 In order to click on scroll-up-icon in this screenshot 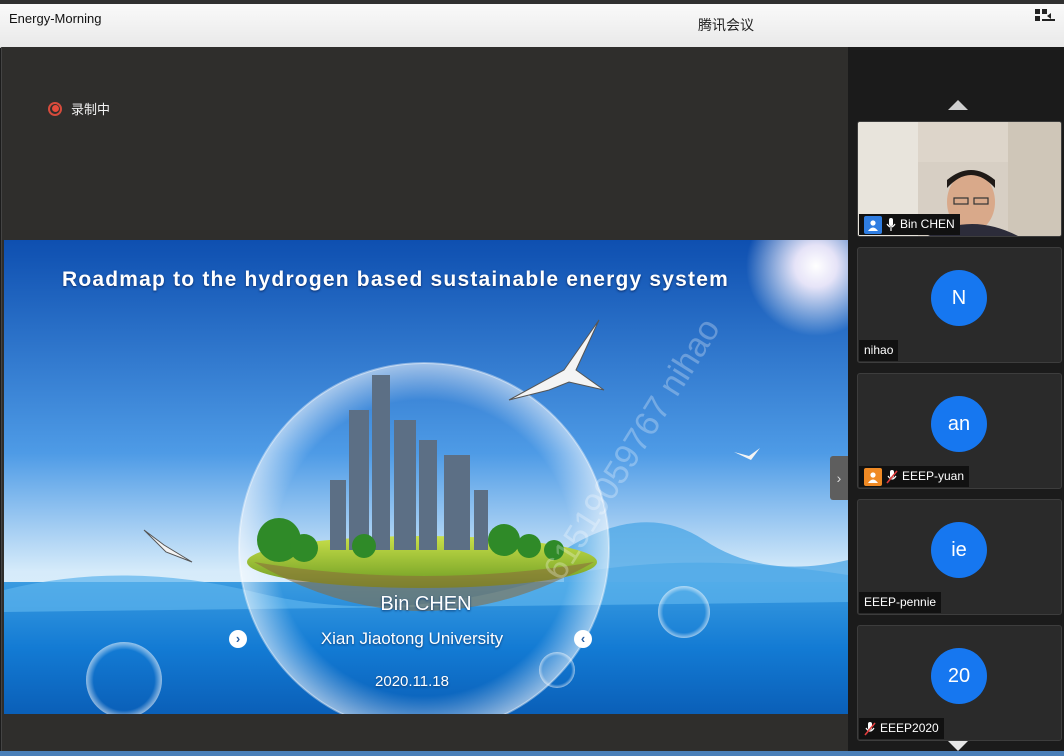, I will do `click(958, 105)`.